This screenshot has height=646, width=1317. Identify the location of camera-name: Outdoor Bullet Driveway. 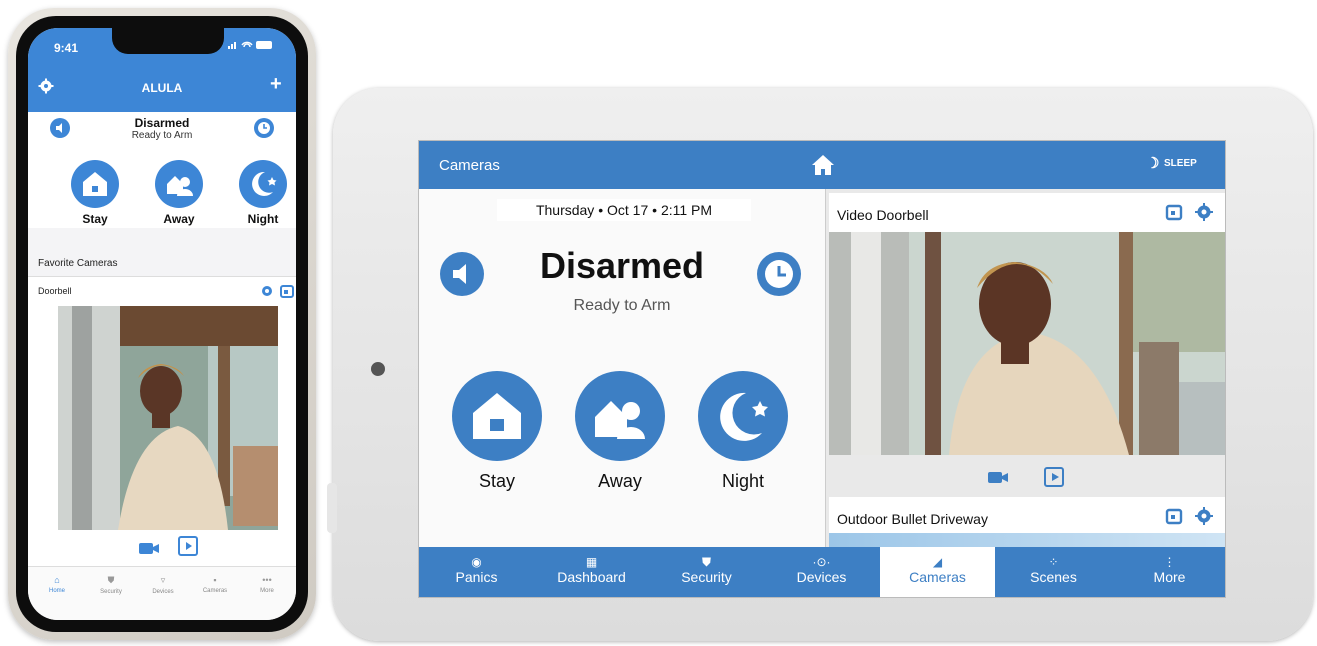
(912, 519).